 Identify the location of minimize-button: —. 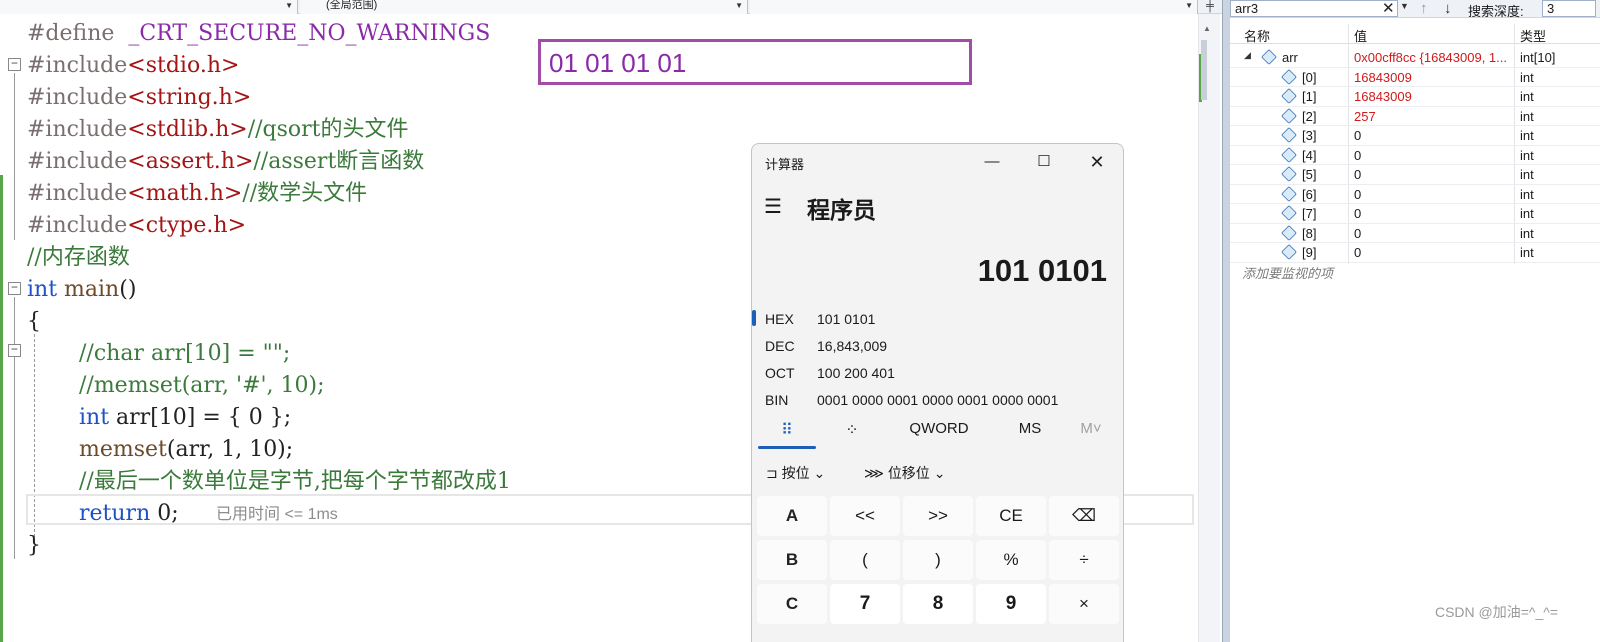
(992, 162).